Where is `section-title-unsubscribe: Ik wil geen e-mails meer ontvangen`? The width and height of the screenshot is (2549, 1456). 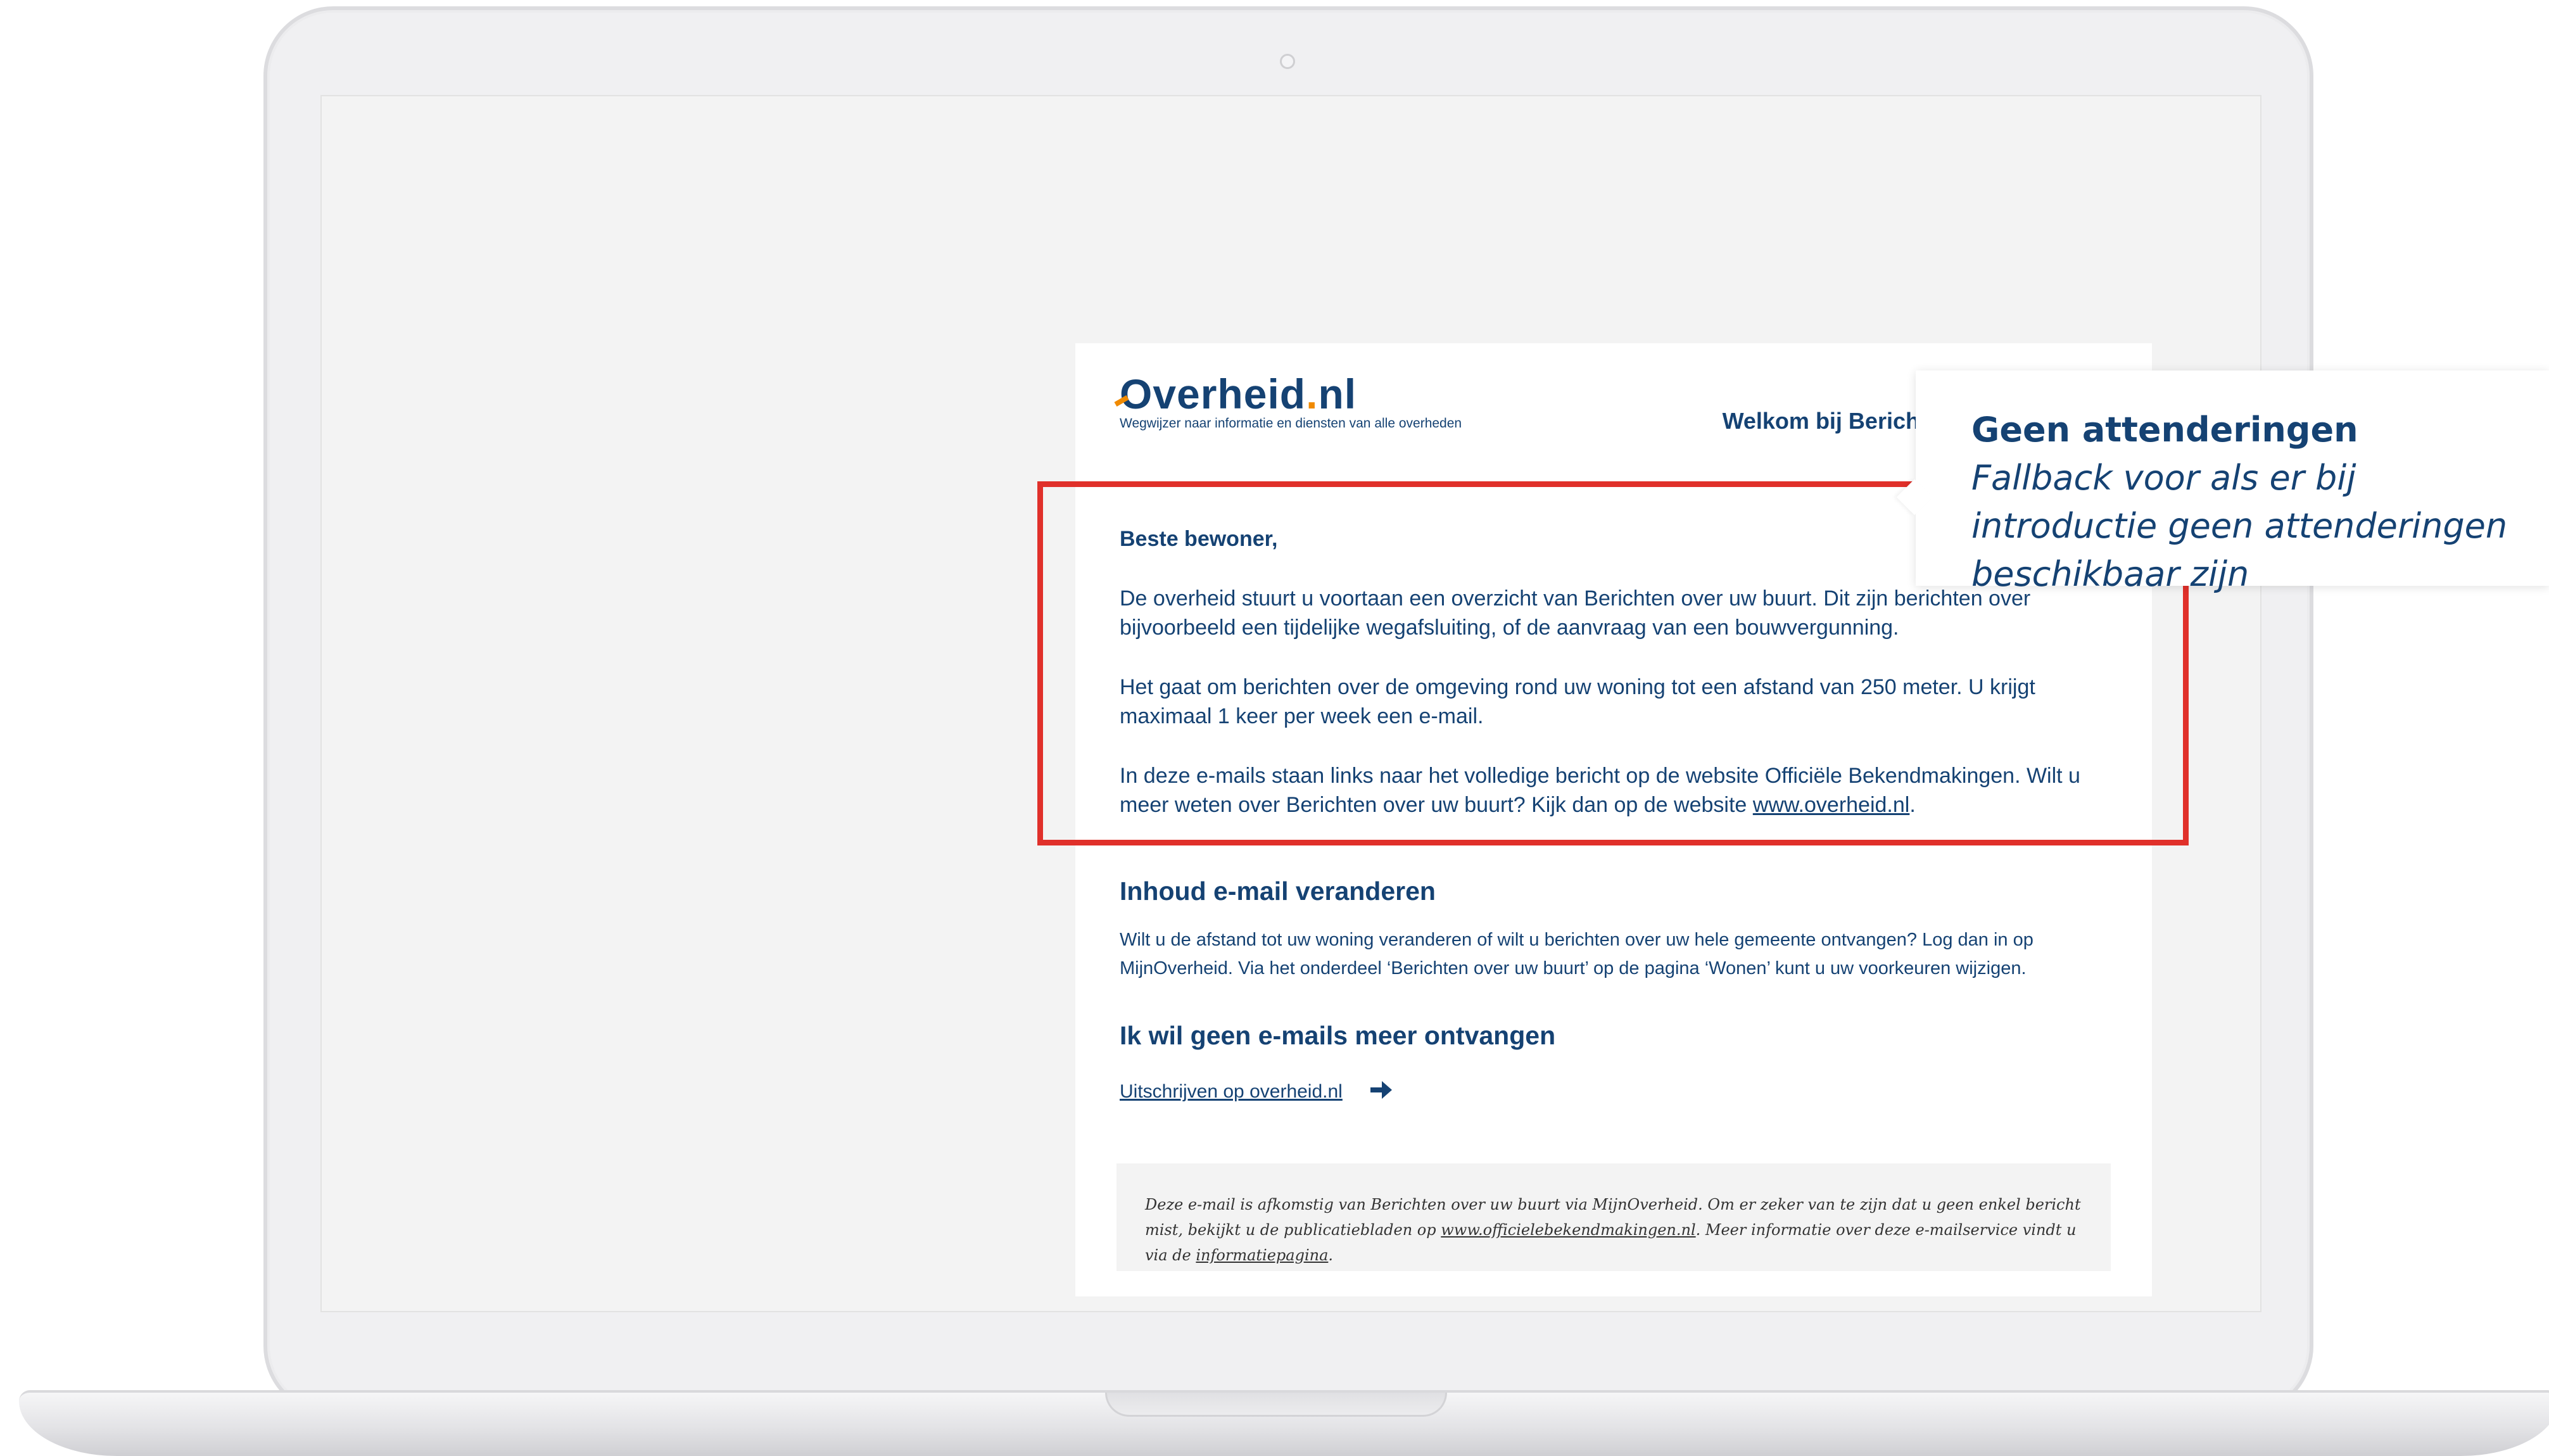
section-title-unsubscribe: Ik wil geen e-mails meer ontvangen is located at coordinates (1338, 1035).